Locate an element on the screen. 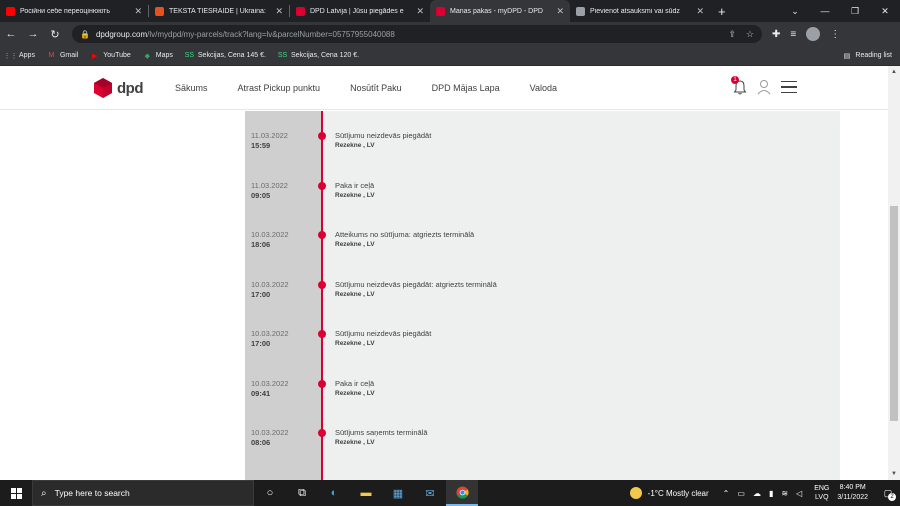 This screenshot has height=506, width=900. store-icon: ▦ is located at coordinates (398, 493).